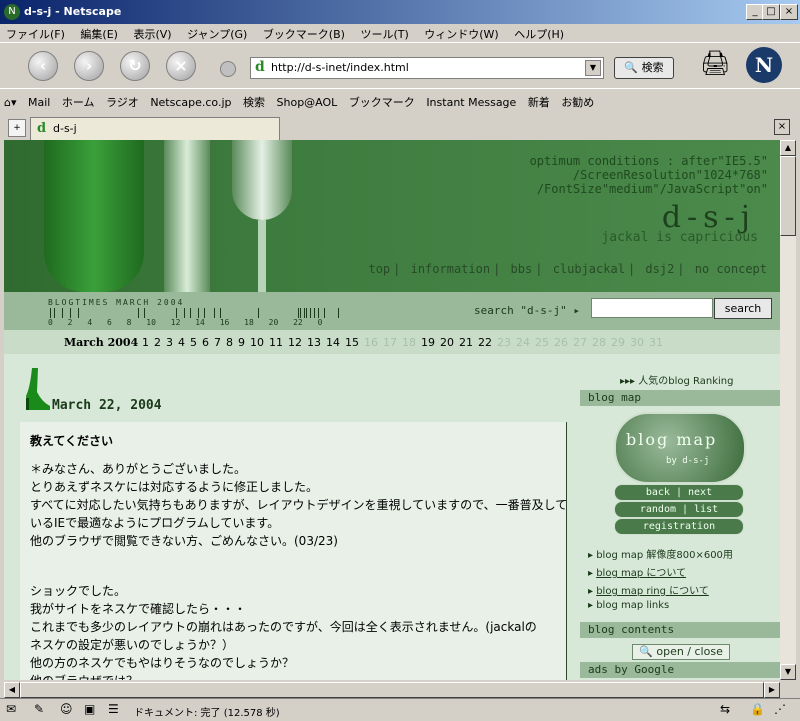  What do you see at coordinates (157, 342) in the screenshot?
I see `calendar-day: 2` at bounding box center [157, 342].